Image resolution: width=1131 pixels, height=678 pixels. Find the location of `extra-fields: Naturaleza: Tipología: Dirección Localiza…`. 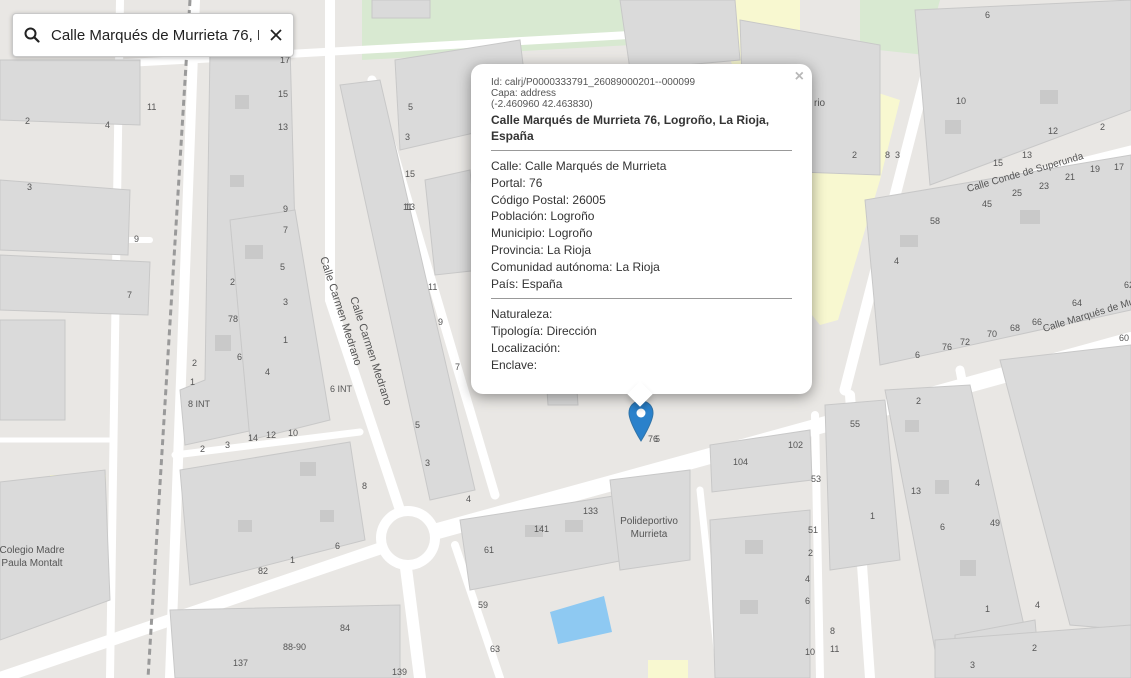

extra-fields: Naturaleza: Tipología: Dirección Localiza… is located at coordinates (641, 339).